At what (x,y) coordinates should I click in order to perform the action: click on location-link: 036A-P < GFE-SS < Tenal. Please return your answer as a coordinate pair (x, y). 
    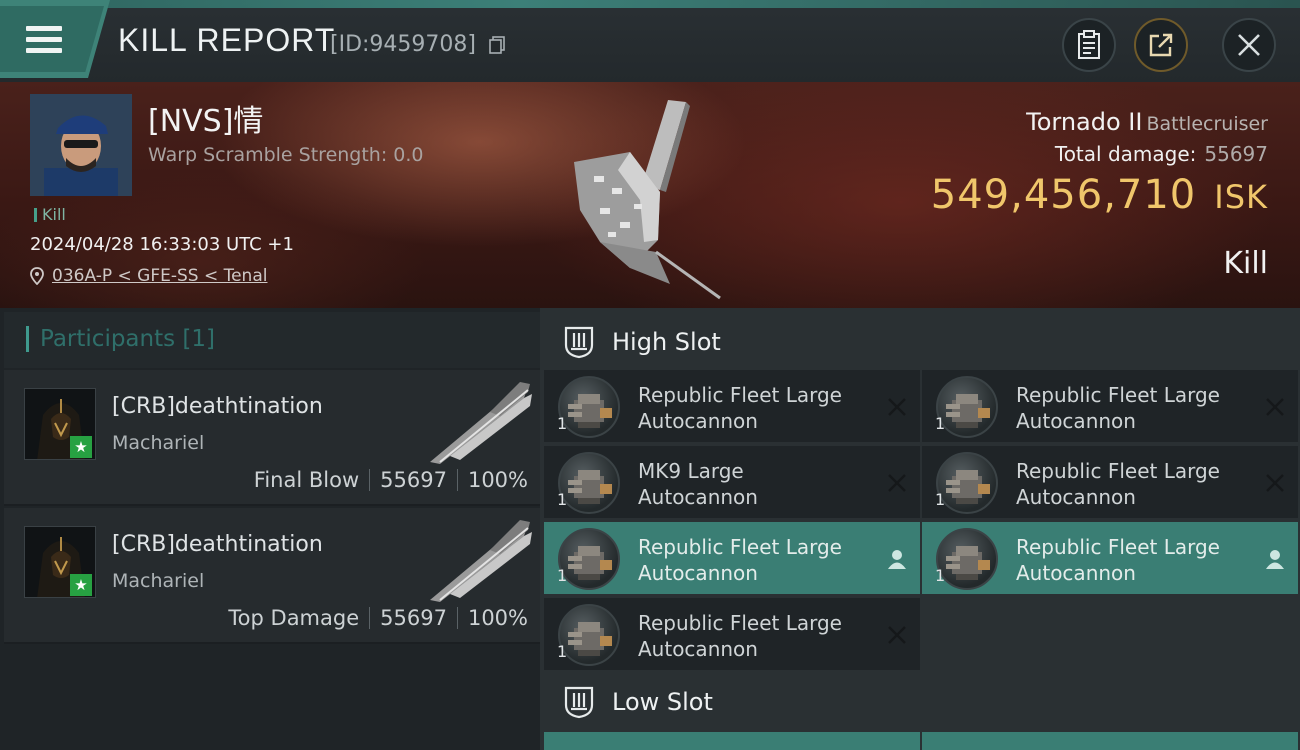
    Looking at the image, I should click on (159, 276).